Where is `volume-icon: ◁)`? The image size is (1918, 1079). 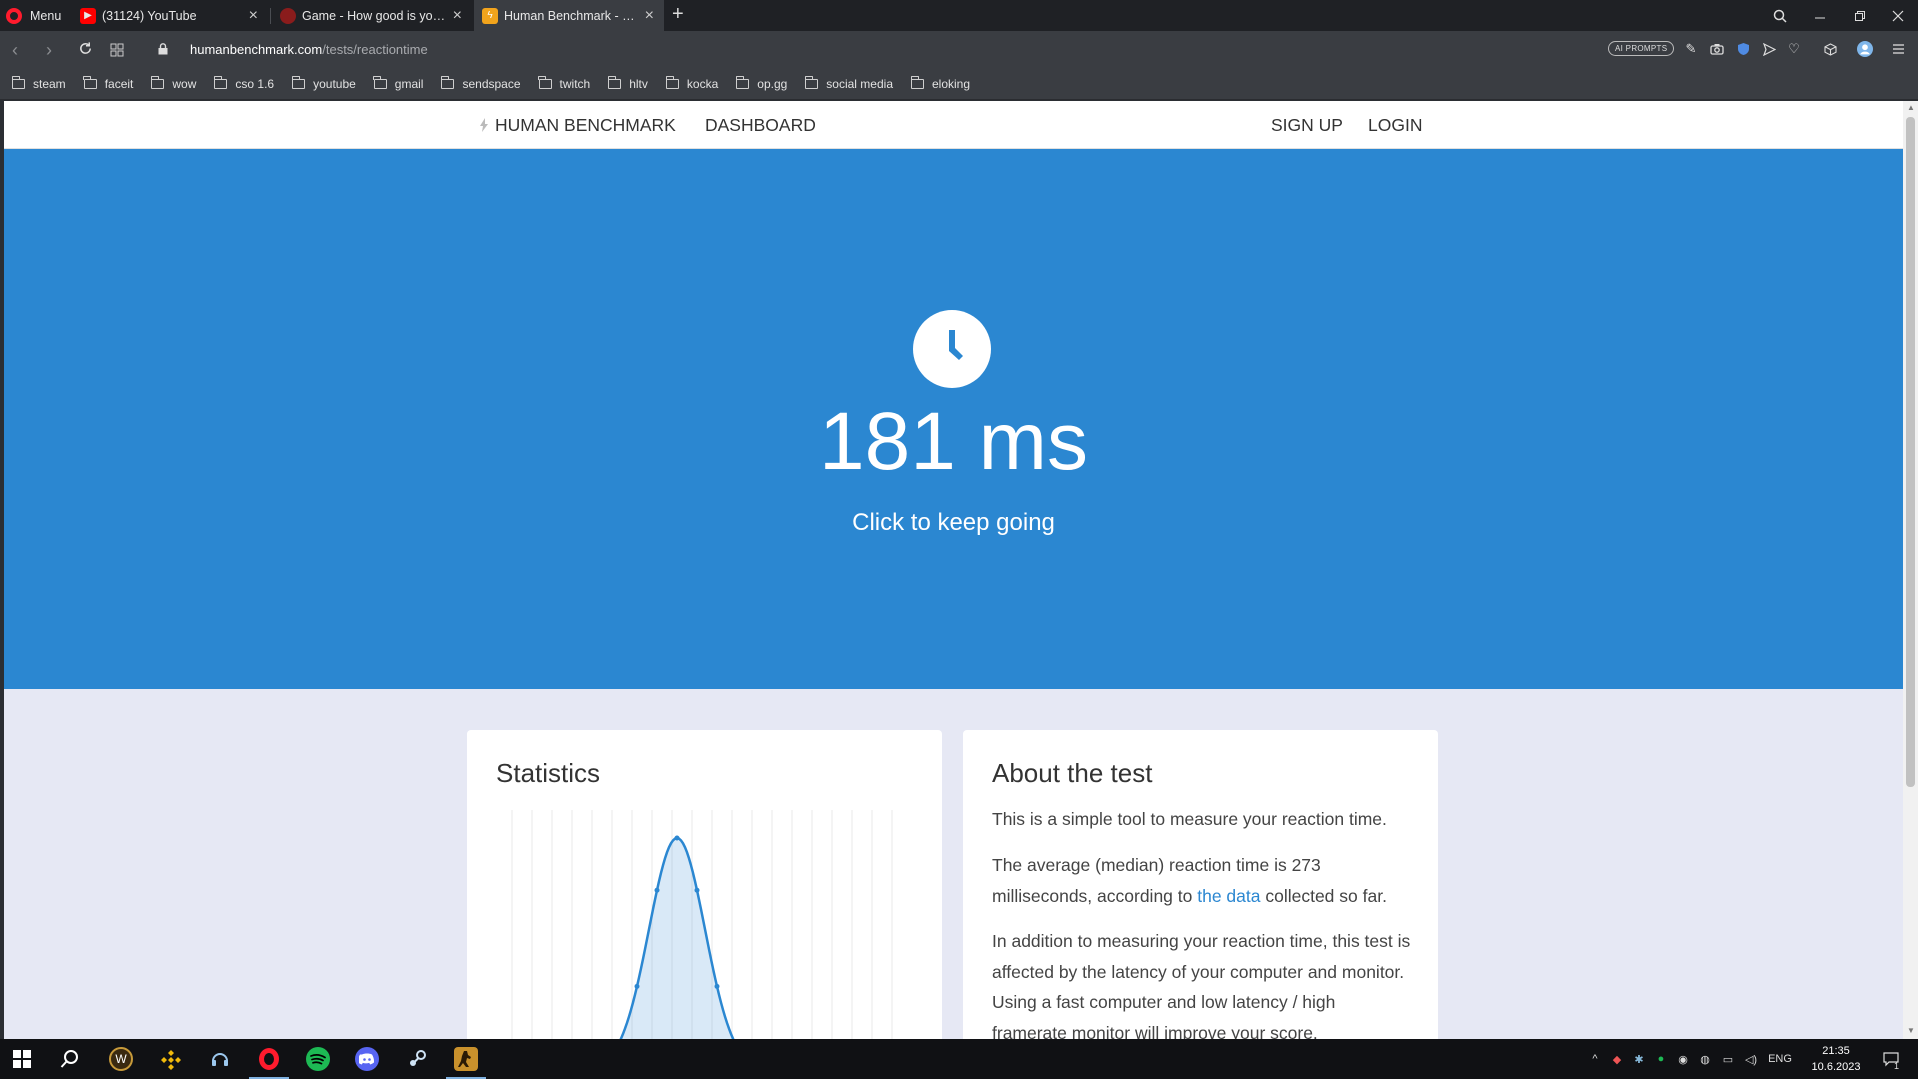 volume-icon: ◁) is located at coordinates (1751, 1059).